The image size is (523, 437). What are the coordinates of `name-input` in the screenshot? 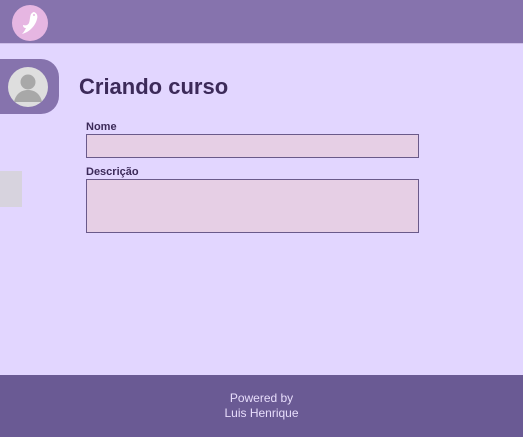 It's located at (252, 146).